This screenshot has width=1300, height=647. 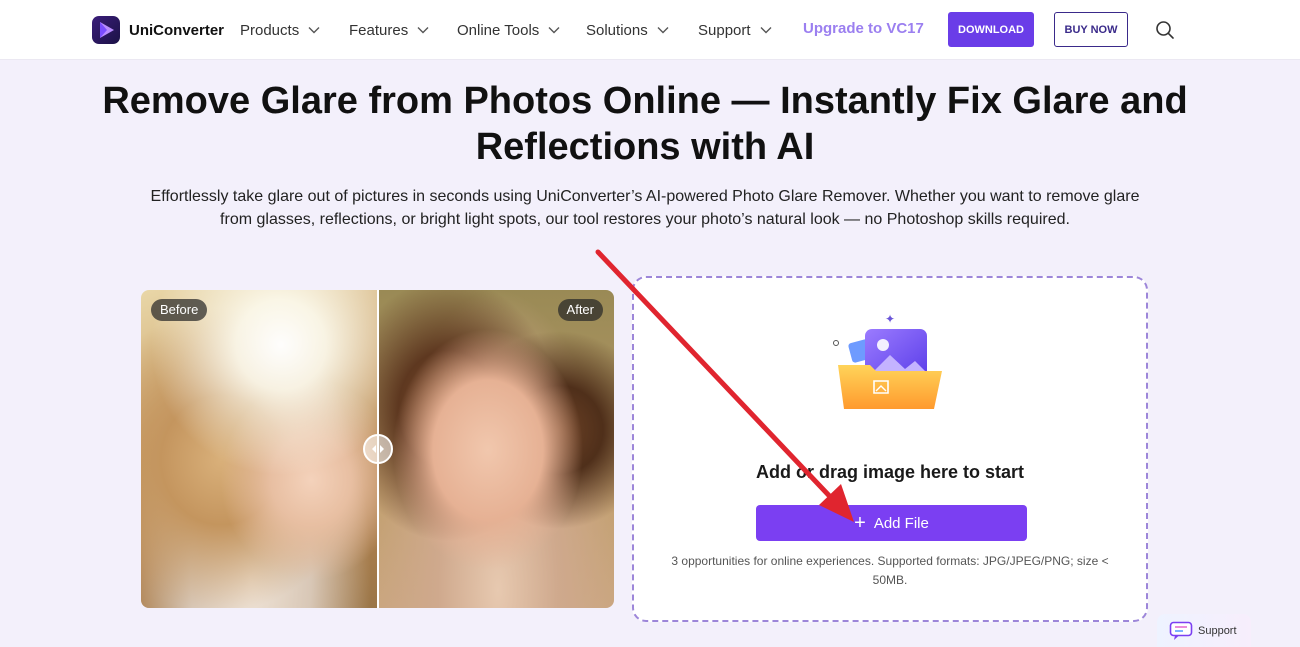 What do you see at coordinates (617, 30) in the screenshot?
I see `nav-solutions-label: Solutions` at bounding box center [617, 30].